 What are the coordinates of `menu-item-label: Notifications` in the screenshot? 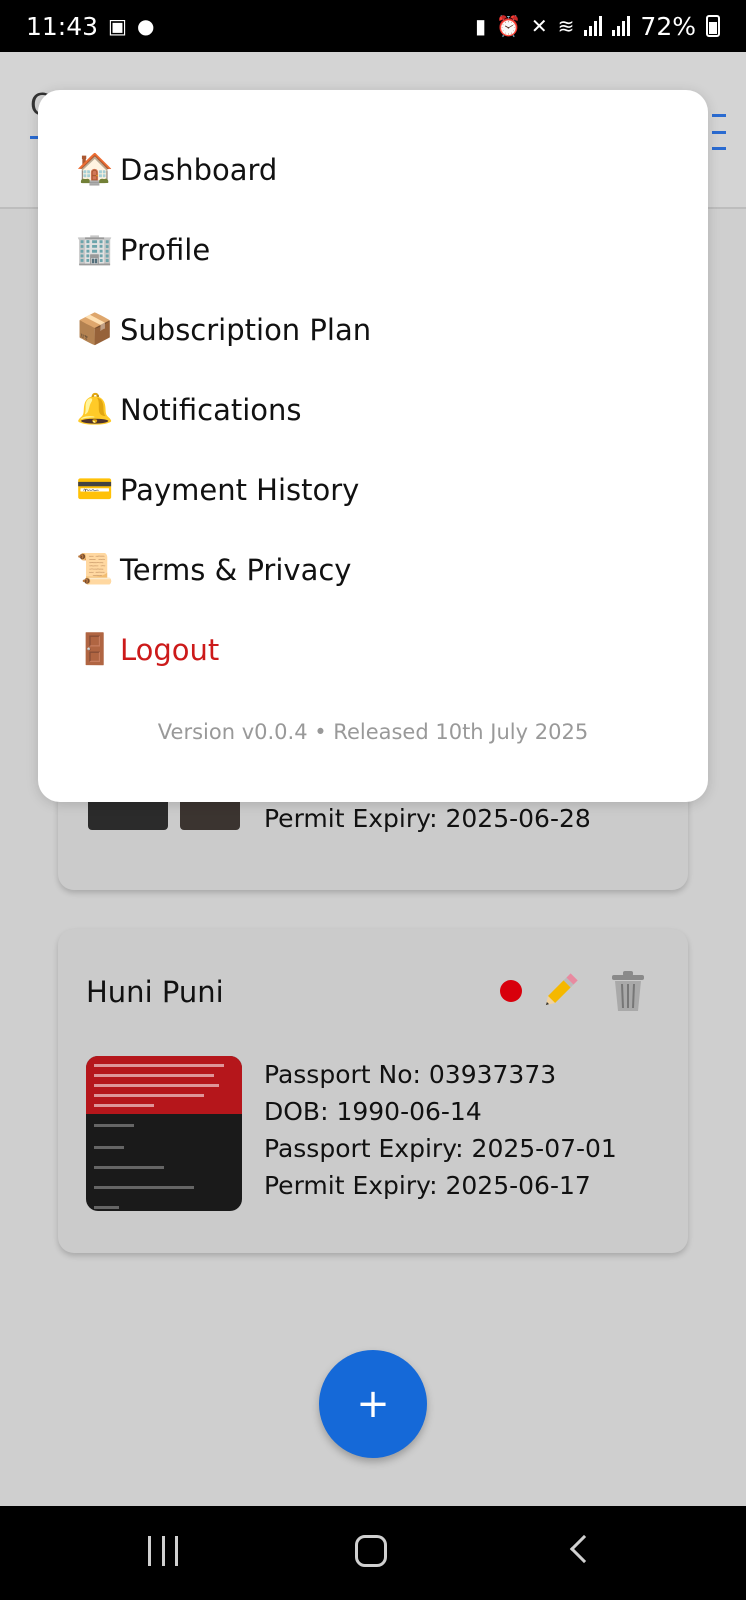 It's located at (211, 410).